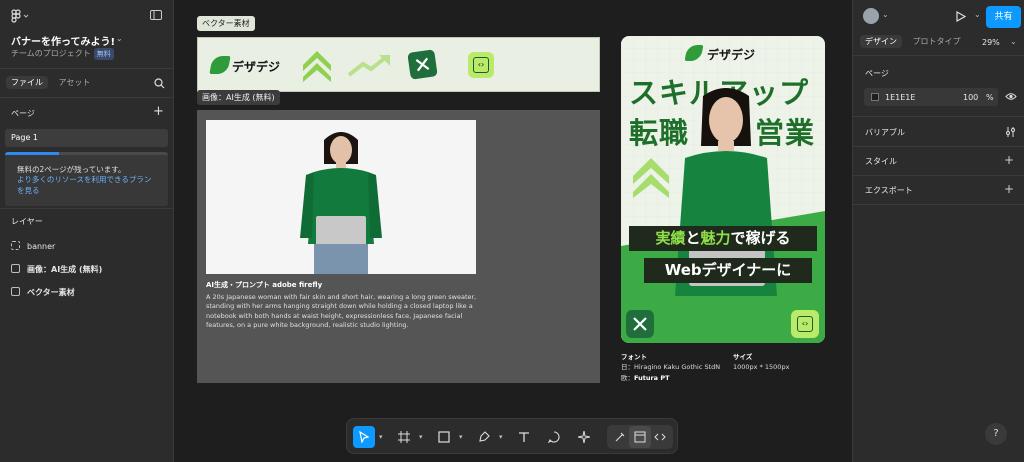 Image resolution: width=1024 pixels, height=462 pixels. What do you see at coordinates (760, 238) in the screenshot?
I see `band-text: で稼げる` at bounding box center [760, 238].